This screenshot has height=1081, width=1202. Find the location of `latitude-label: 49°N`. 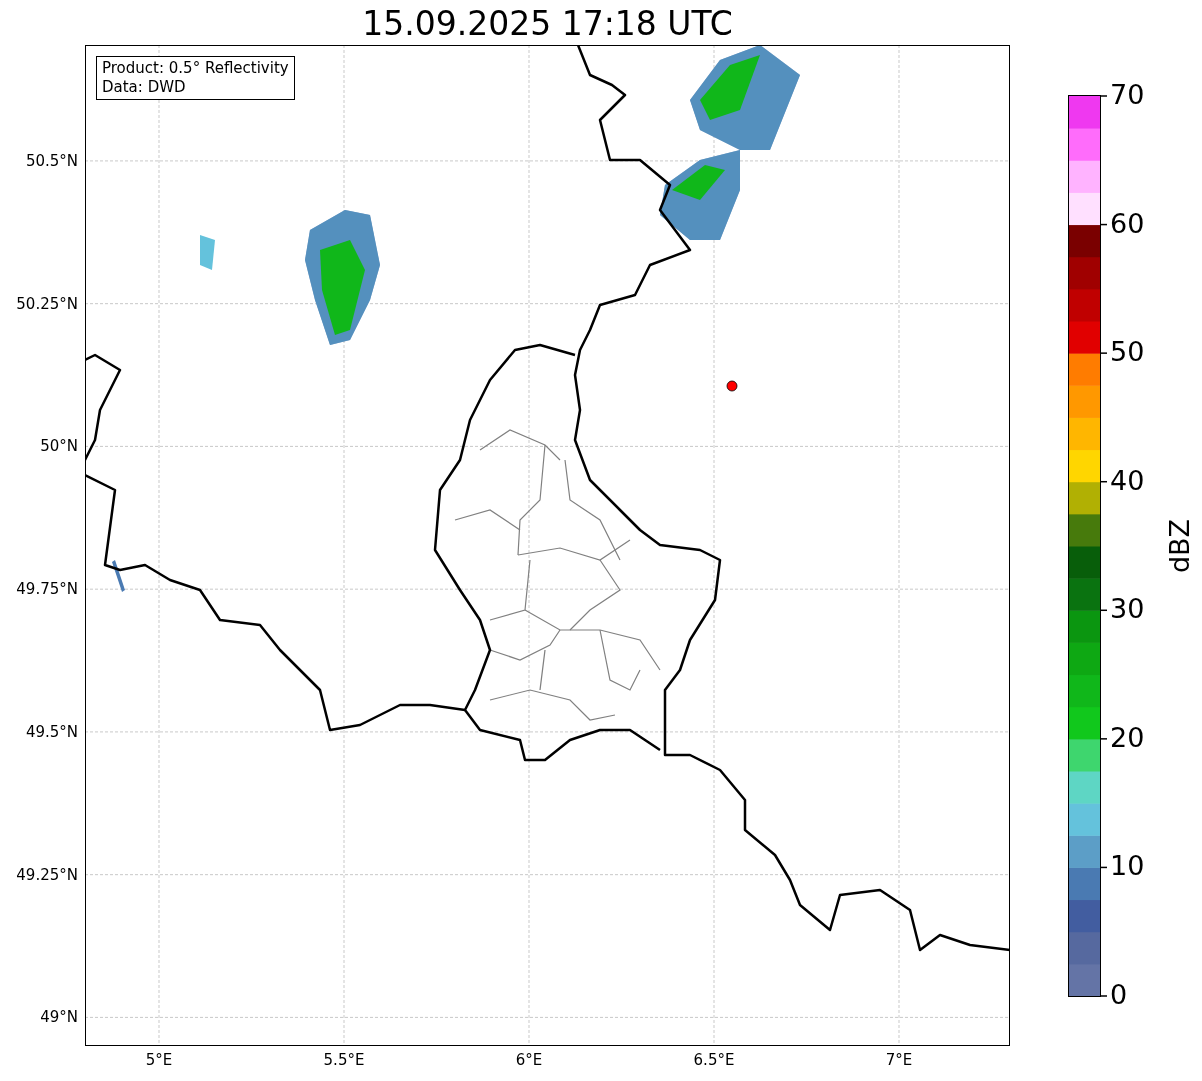

latitude-label: 49°N is located at coordinates (58, 1017).